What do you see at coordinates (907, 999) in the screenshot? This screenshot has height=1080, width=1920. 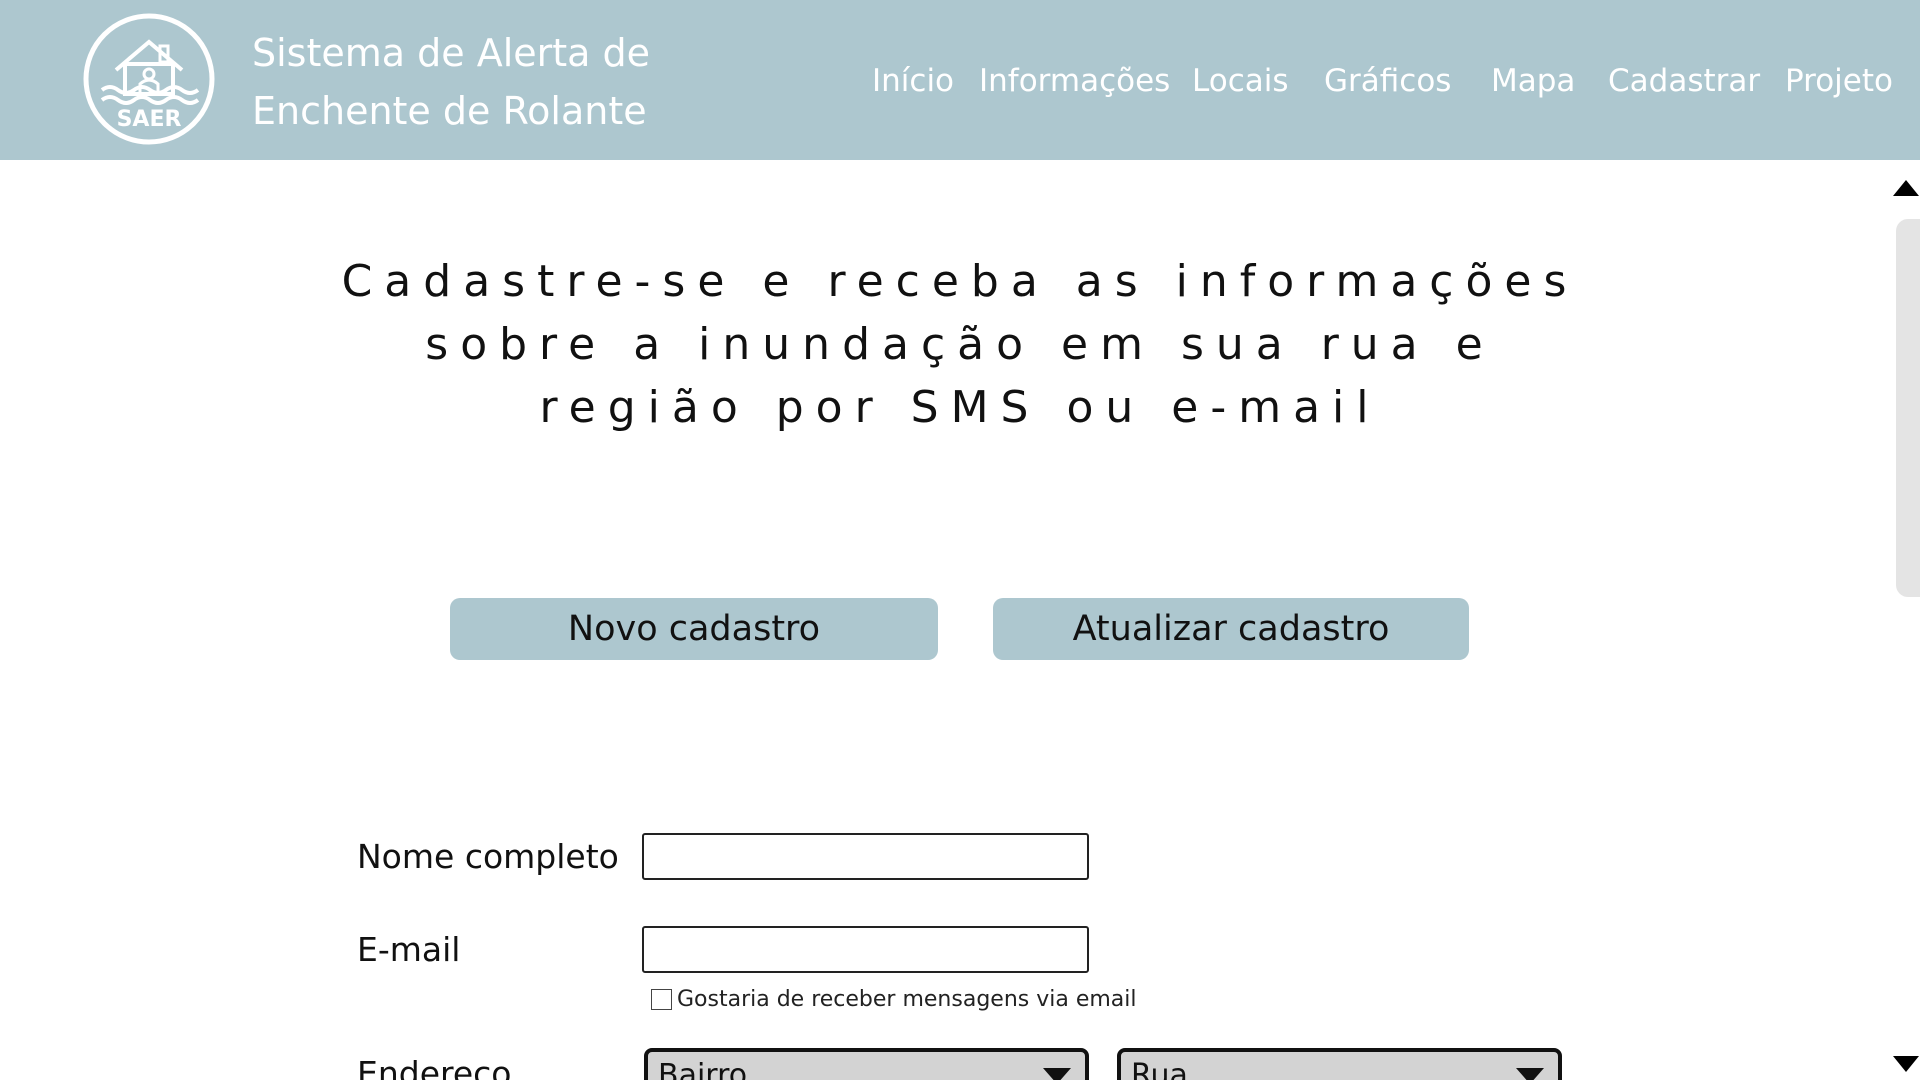 I see `email-opt-in-label: Gostaria de receber mensagens via email` at bounding box center [907, 999].